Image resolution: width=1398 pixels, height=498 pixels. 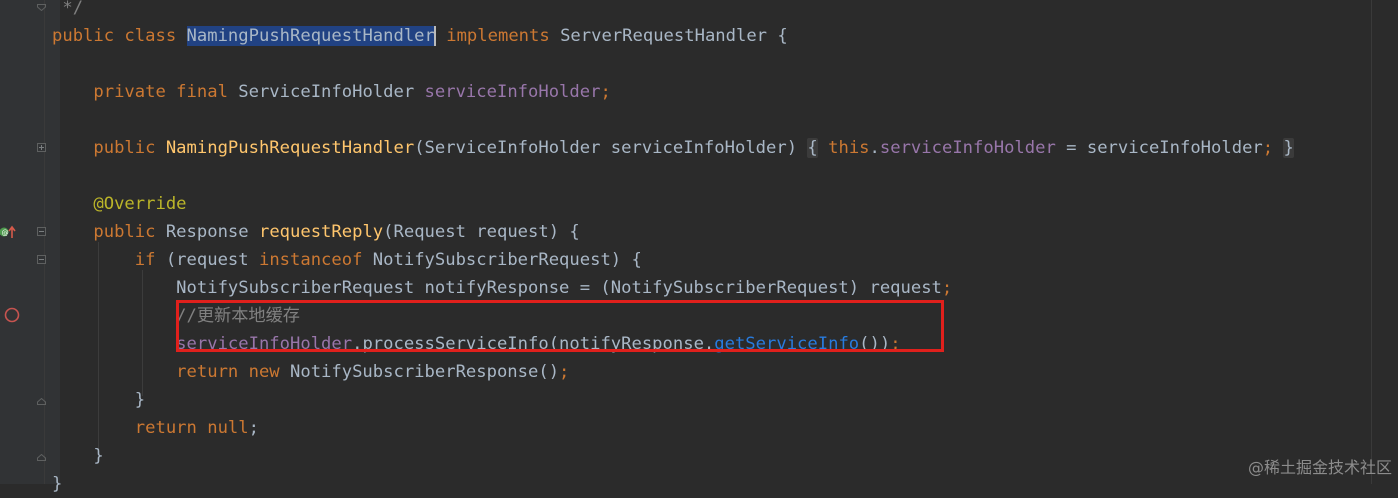 I want to click on gutter-separator, so click(x=44, y=242).